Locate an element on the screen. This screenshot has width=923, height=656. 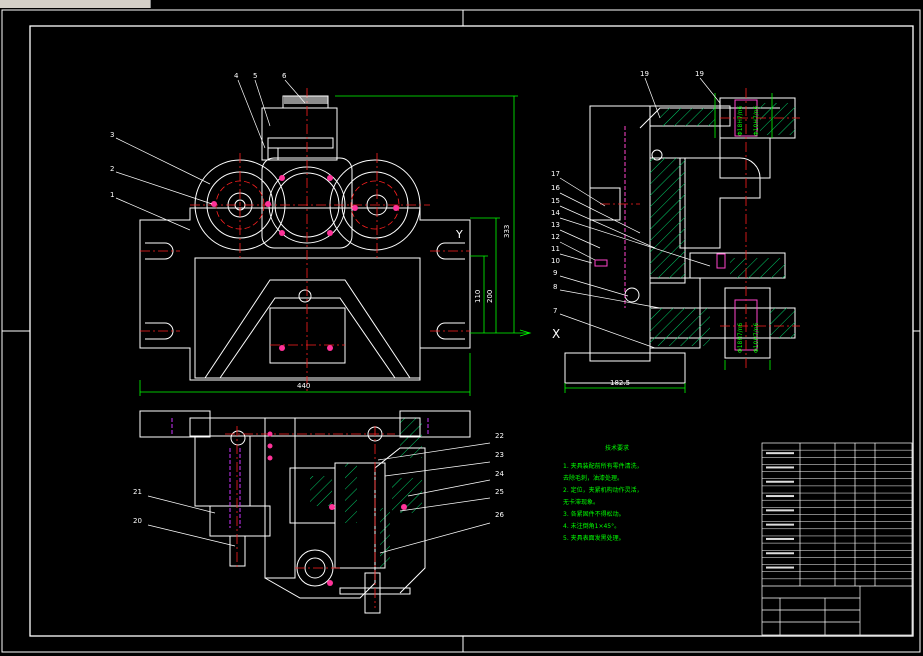
balloon-front-6: 6 is located at coordinates (284, 76).